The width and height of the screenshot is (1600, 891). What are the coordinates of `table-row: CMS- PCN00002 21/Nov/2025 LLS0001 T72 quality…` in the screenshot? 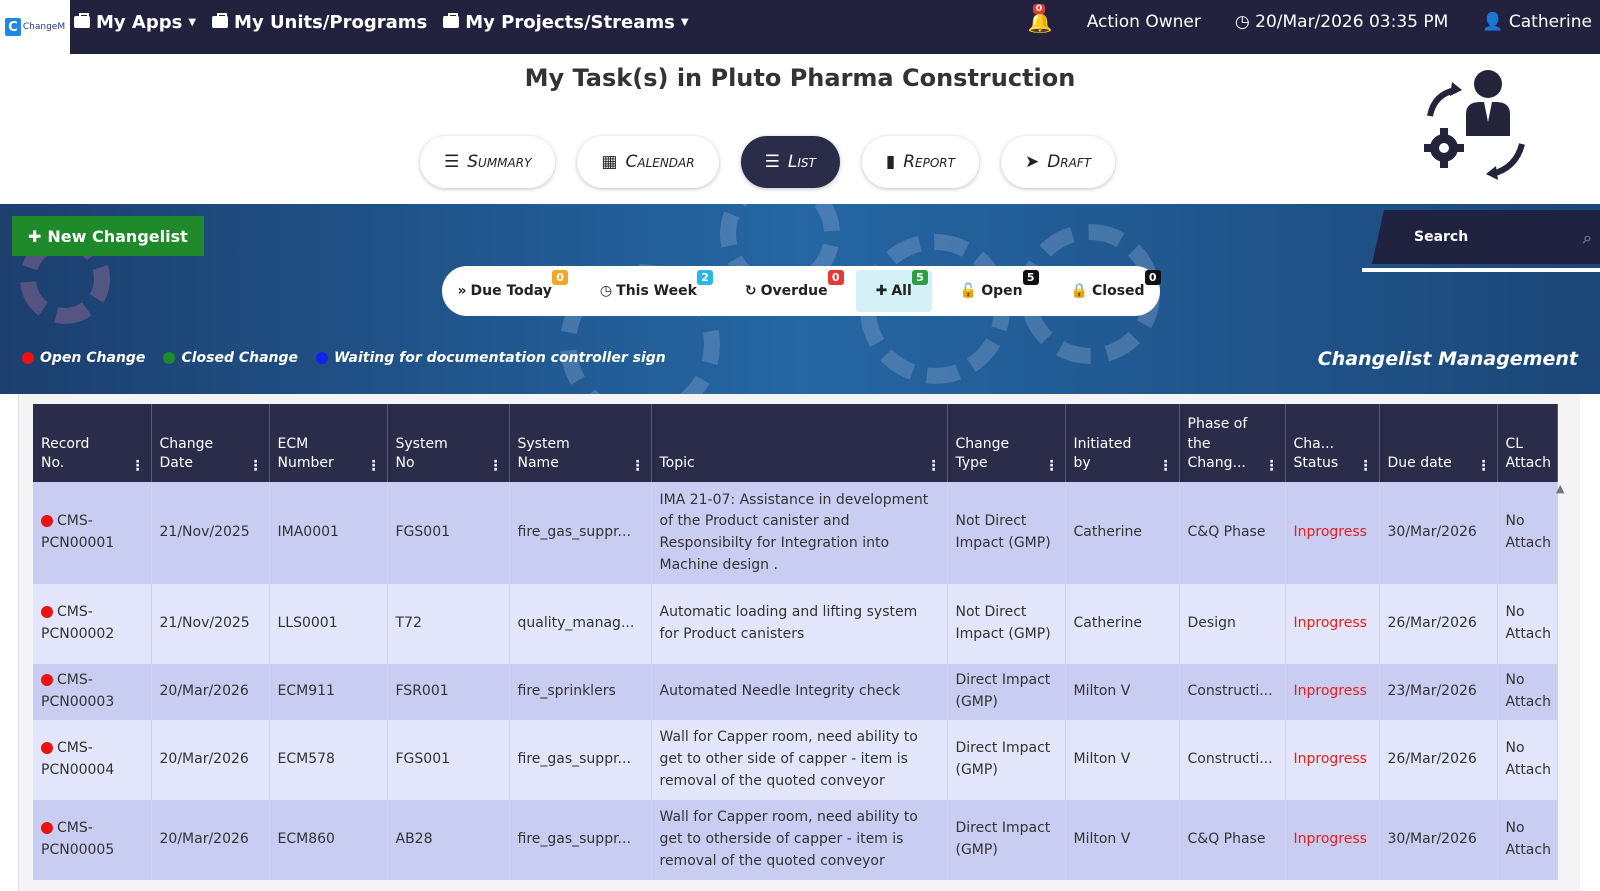 It's located at (795, 624).